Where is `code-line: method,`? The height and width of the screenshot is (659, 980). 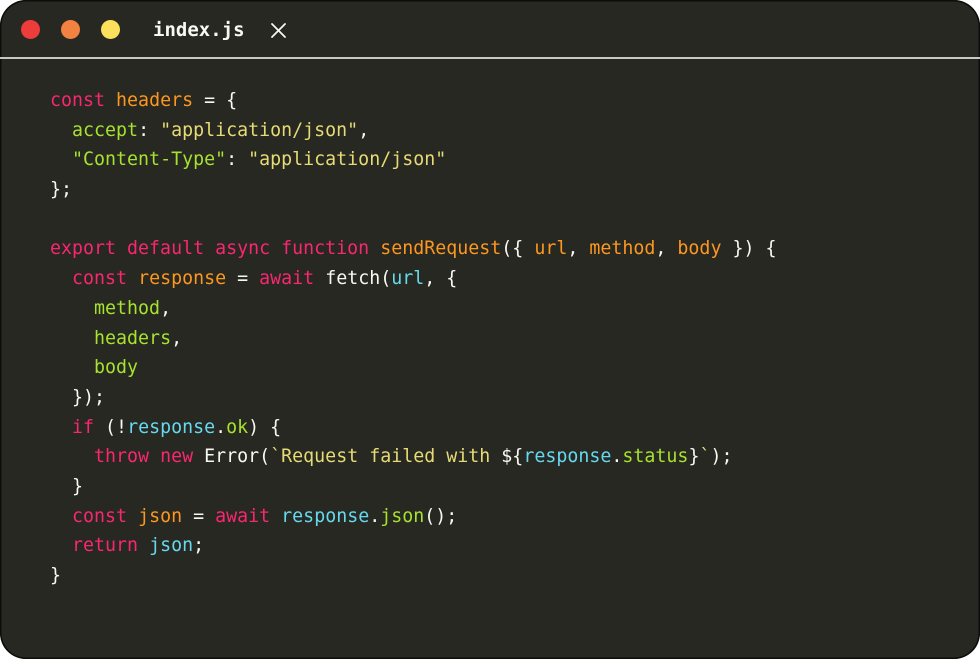 code-line: method, is located at coordinates (413, 309).